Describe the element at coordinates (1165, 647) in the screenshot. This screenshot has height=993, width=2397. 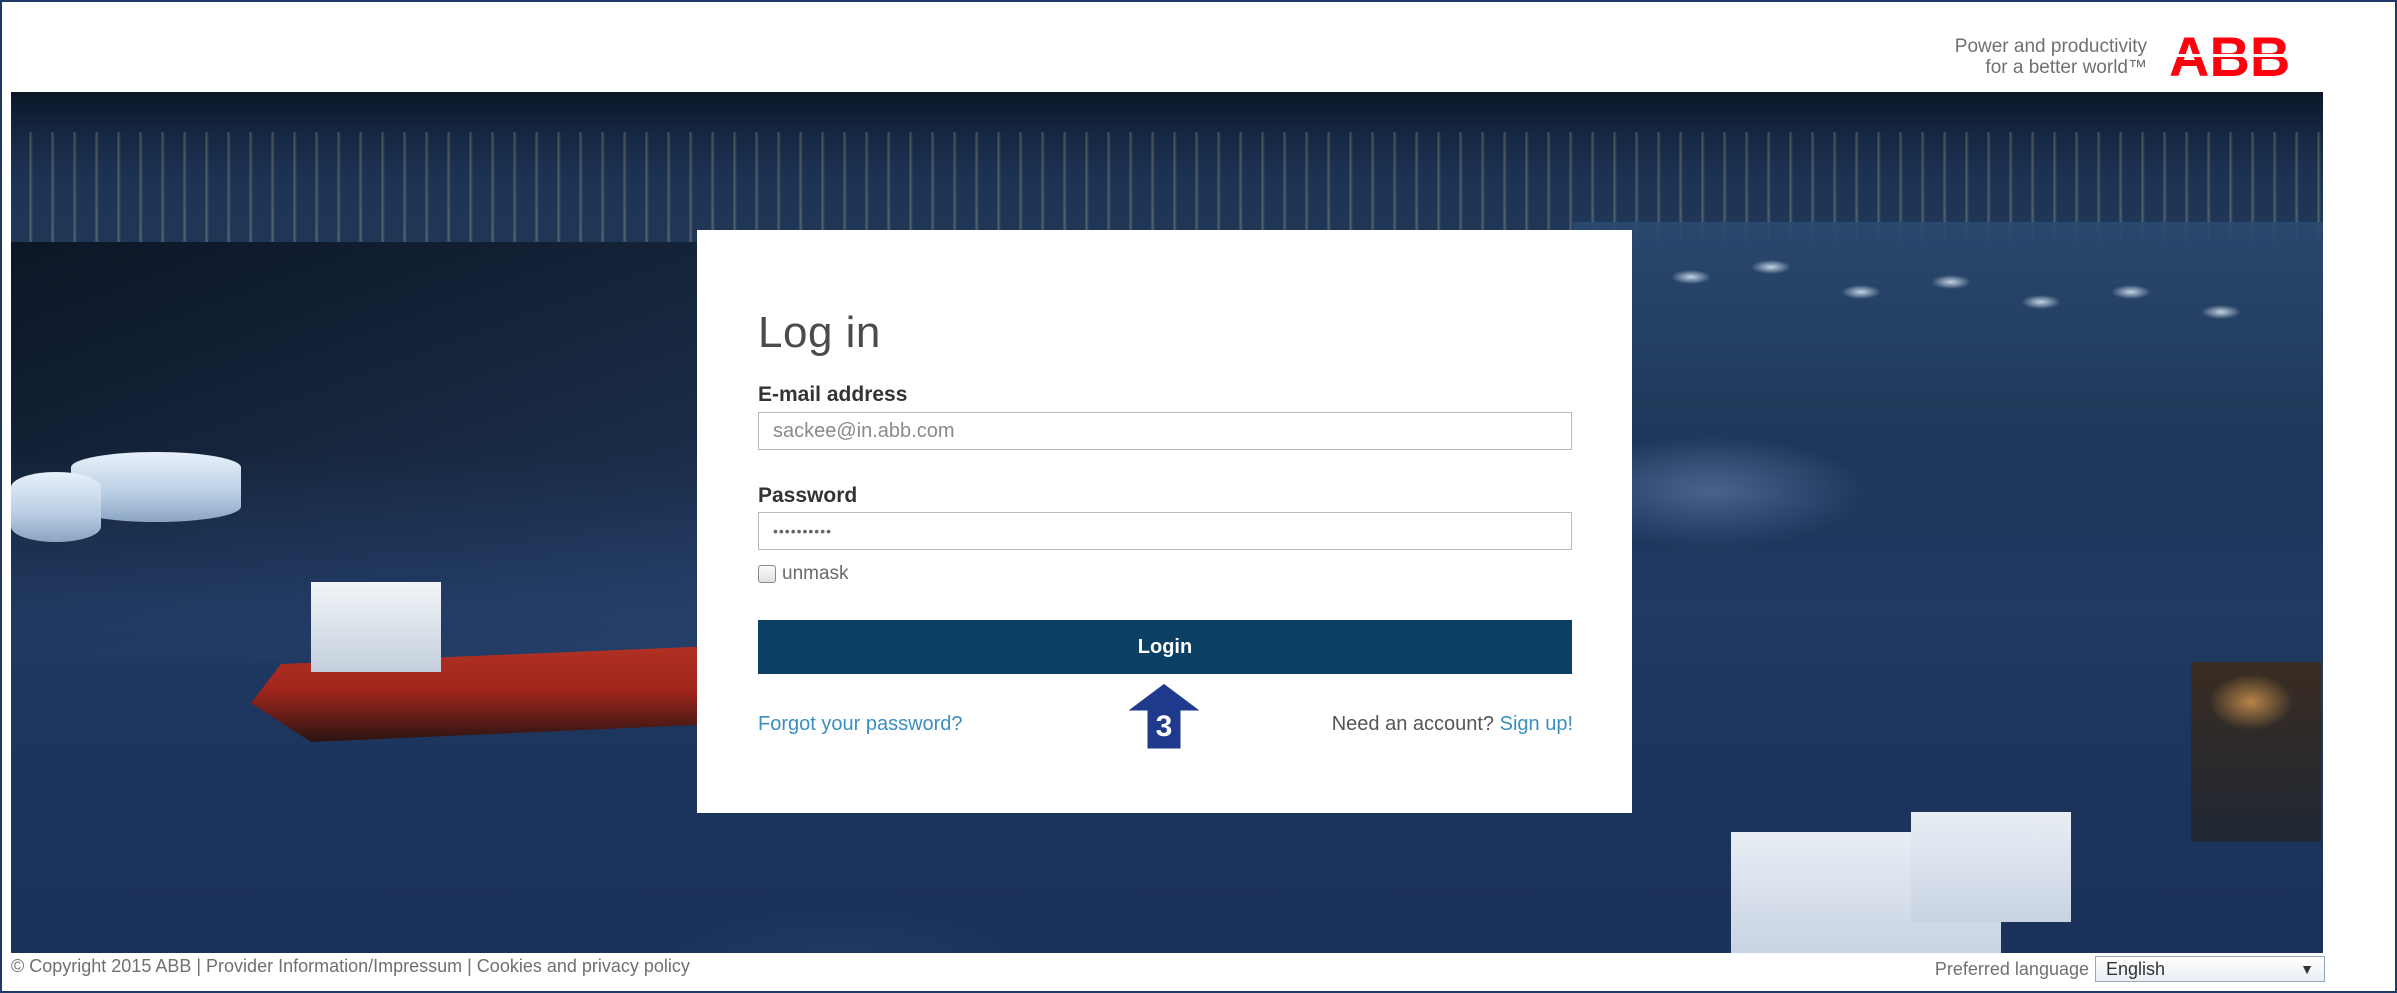
I see `login-button: Login` at that location.